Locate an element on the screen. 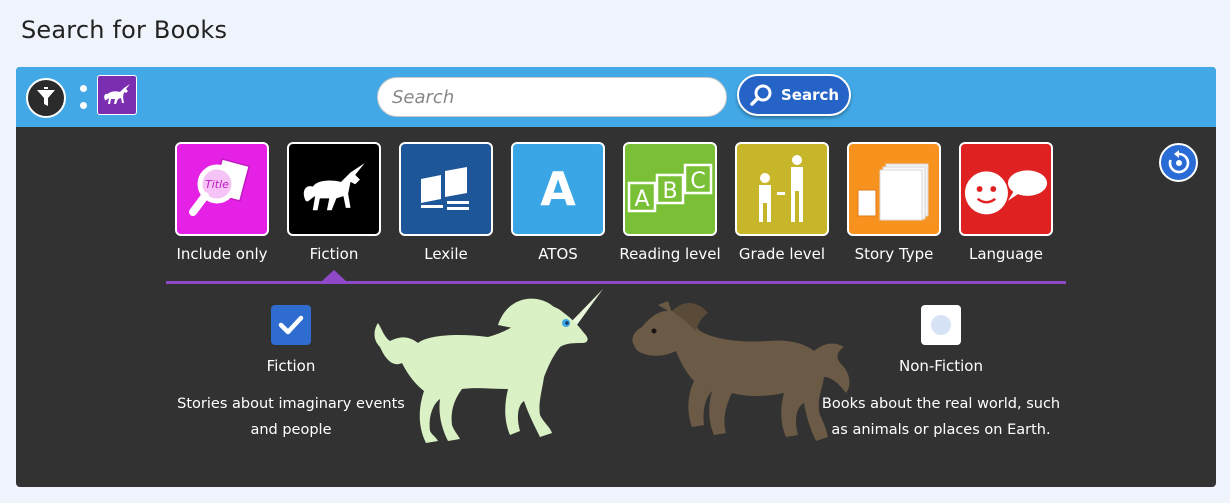 This screenshot has height=503, width=1230. tile-fiction: Fiction is located at coordinates (334, 202).